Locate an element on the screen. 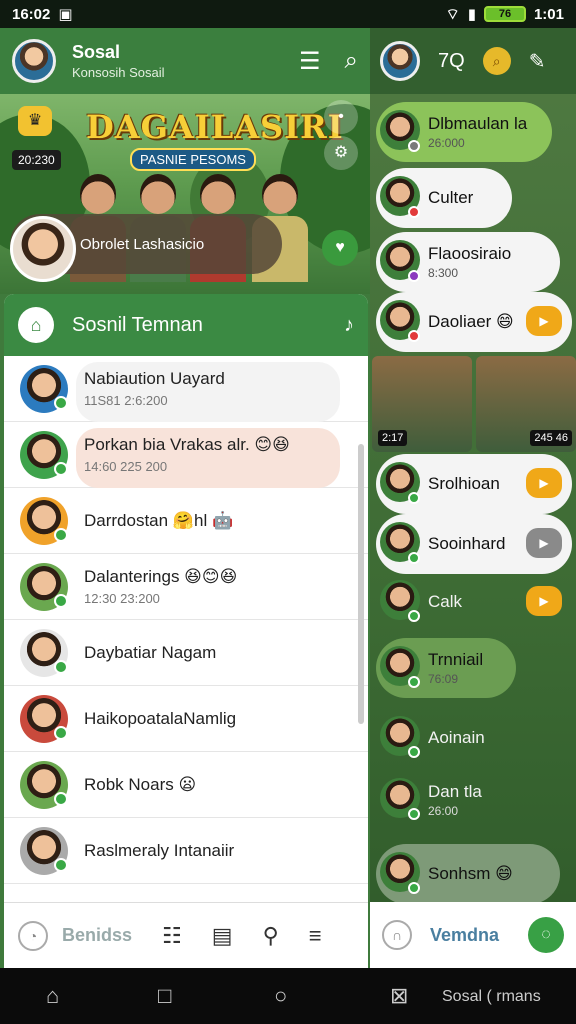  chat-item: Dan tla 26:00 is located at coordinates (446, 800).